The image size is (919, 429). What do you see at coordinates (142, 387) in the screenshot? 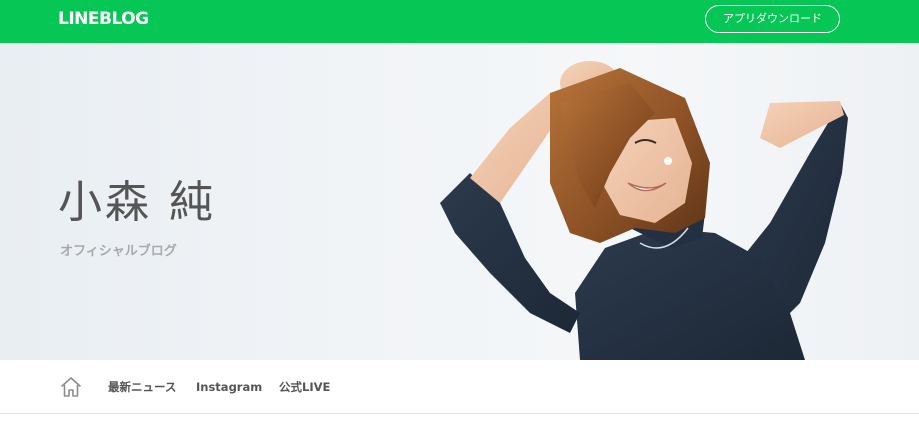
I see `nav-item-latest-news: 最新ニュース` at bounding box center [142, 387].